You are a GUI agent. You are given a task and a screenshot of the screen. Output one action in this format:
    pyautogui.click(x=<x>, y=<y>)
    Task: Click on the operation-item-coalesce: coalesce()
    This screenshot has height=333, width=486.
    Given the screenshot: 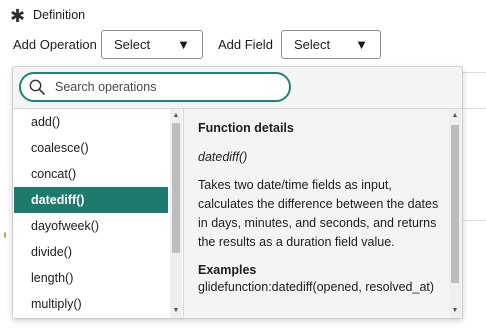 What is the action you would take?
    pyautogui.click(x=91, y=148)
    